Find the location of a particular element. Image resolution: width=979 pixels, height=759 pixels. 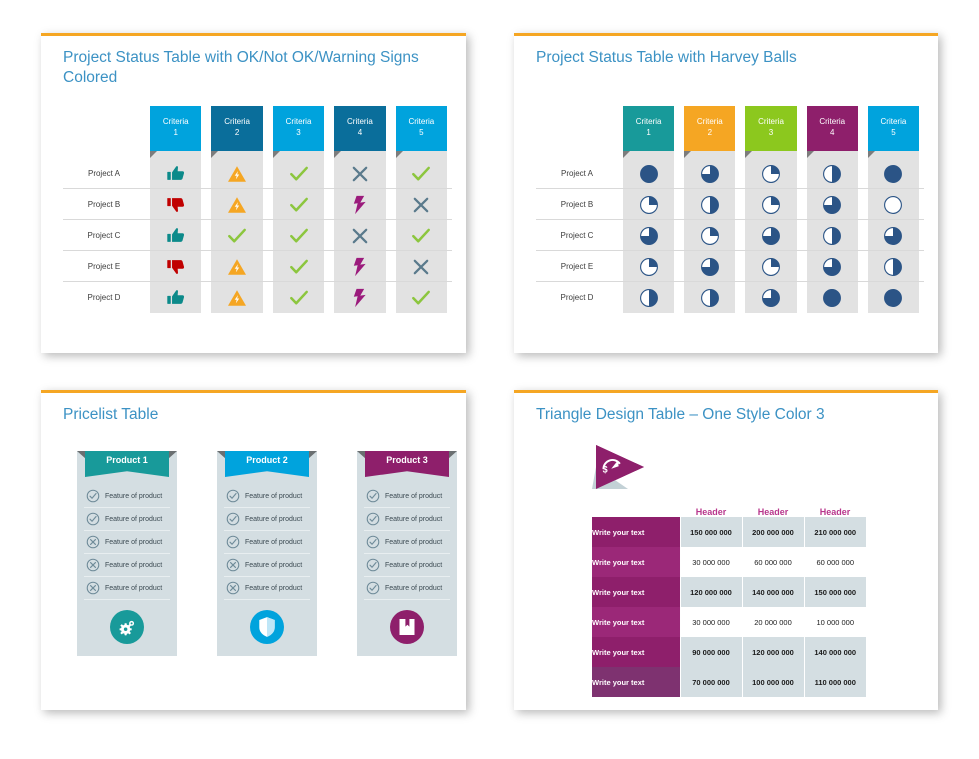

data-cell: 150 000 000 is located at coordinates (710, 532).